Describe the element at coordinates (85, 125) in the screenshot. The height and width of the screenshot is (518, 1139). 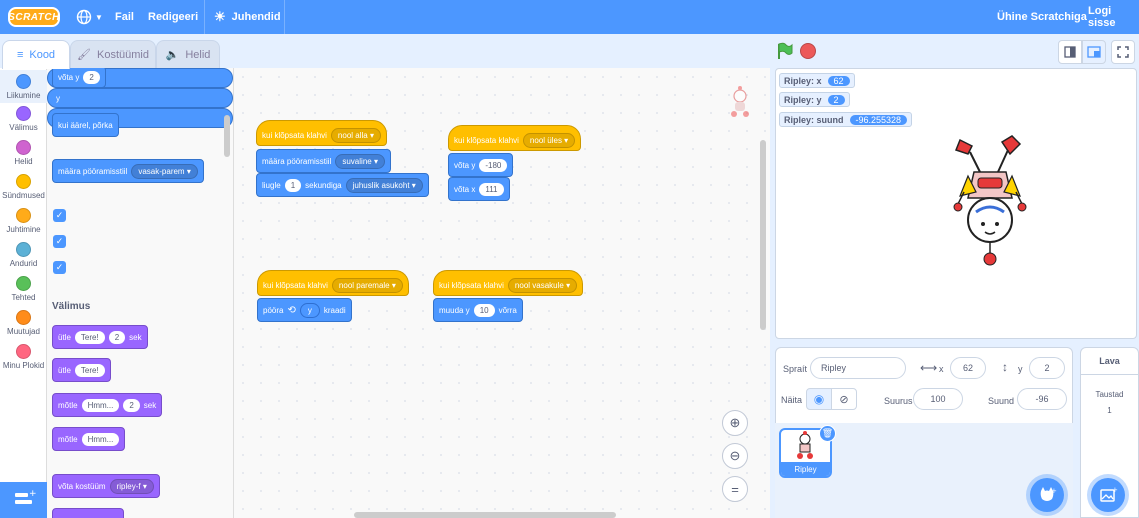
I see `block-bounce: kui äärel, põrka` at that location.